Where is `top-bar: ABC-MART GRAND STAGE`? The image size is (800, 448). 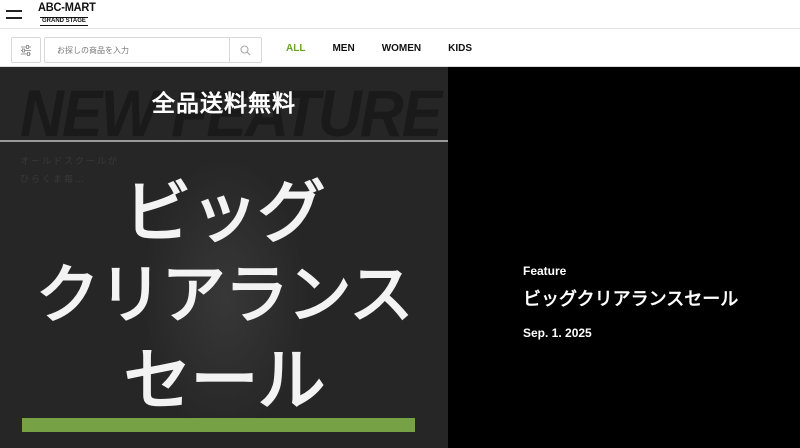 top-bar: ABC-MART GRAND STAGE is located at coordinates (400, 14).